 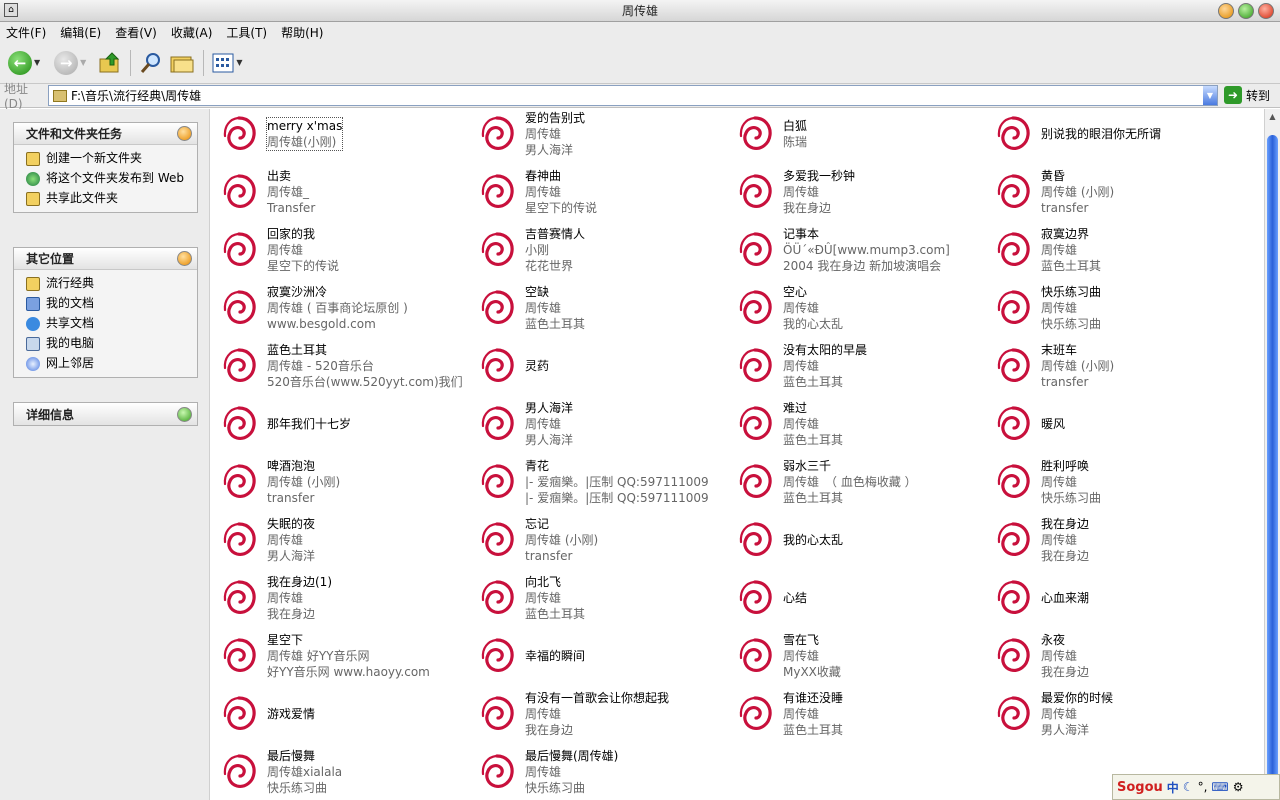 What do you see at coordinates (864, 656) in the screenshot?
I see `file-item: 雪在飞 周传雄 MyXX收藏` at bounding box center [864, 656].